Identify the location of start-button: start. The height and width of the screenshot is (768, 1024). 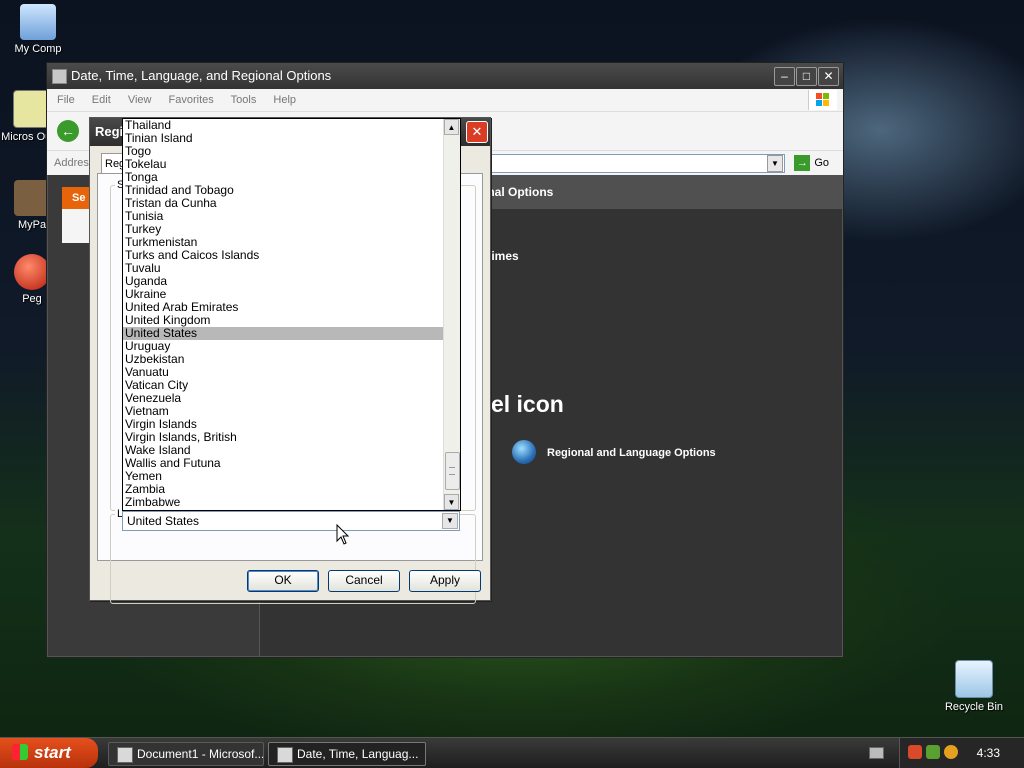
(49, 753).